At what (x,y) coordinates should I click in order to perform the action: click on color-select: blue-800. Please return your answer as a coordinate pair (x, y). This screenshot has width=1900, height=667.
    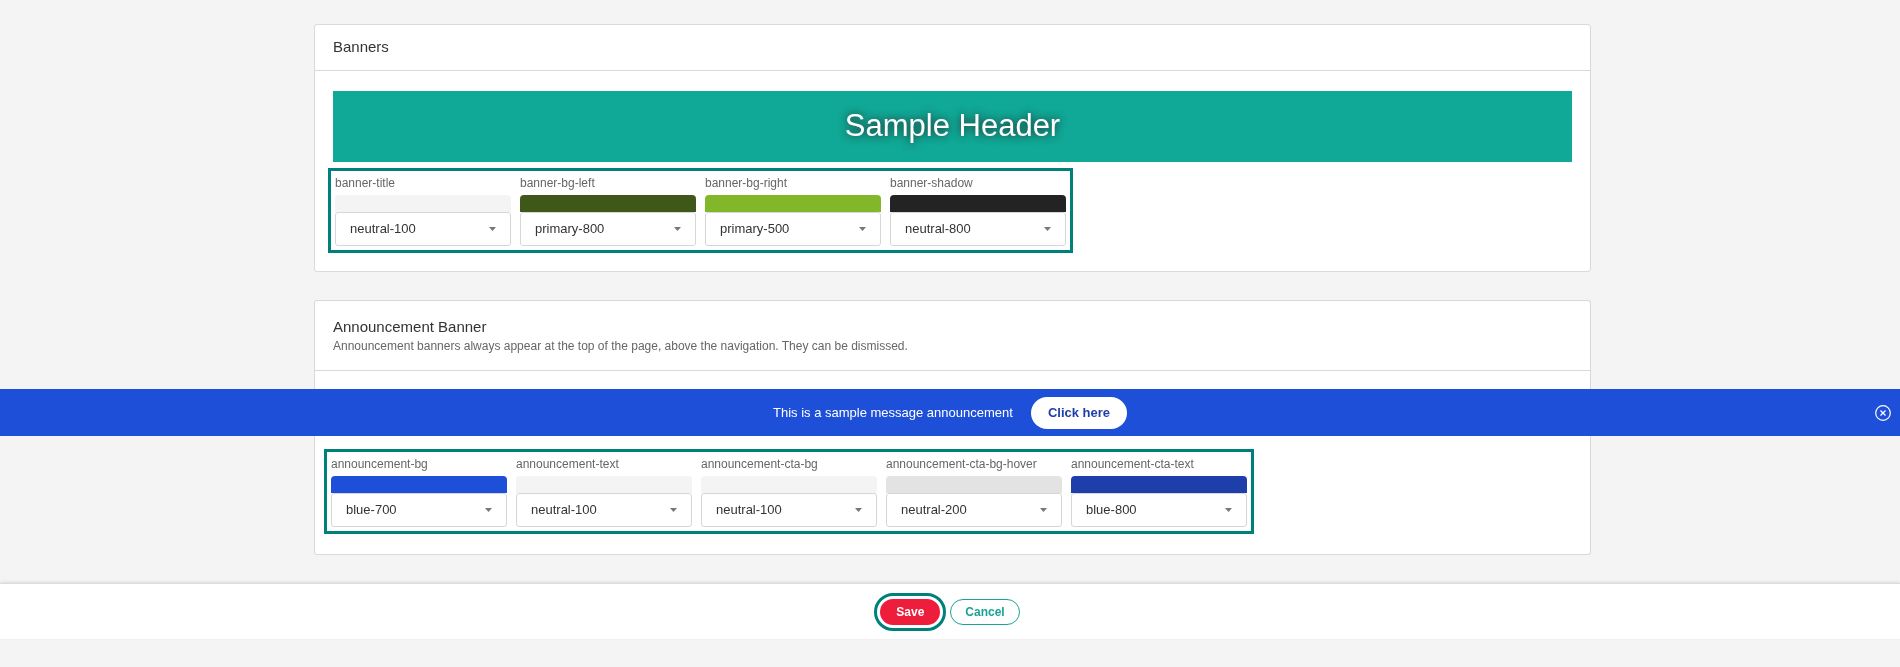
    Looking at the image, I should click on (1159, 510).